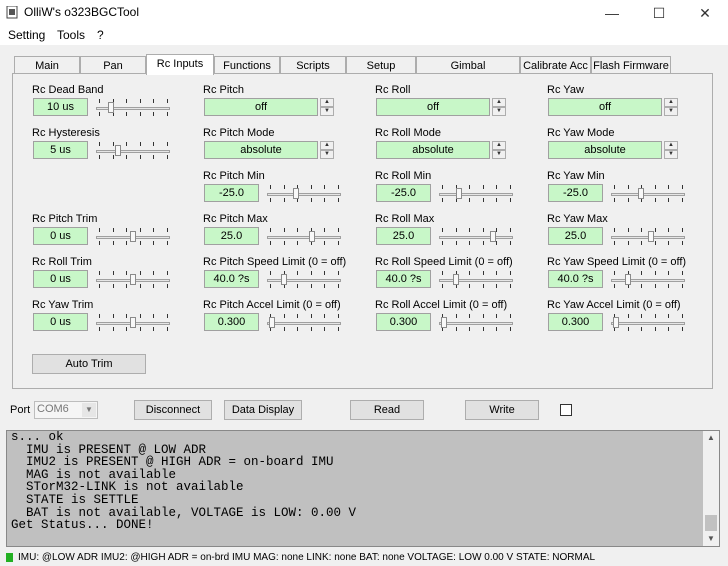 This screenshot has width=728, height=566. What do you see at coordinates (60, 322) in the screenshot?
I see `rc-yaw-trim-value: 0 us` at bounding box center [60, 322].